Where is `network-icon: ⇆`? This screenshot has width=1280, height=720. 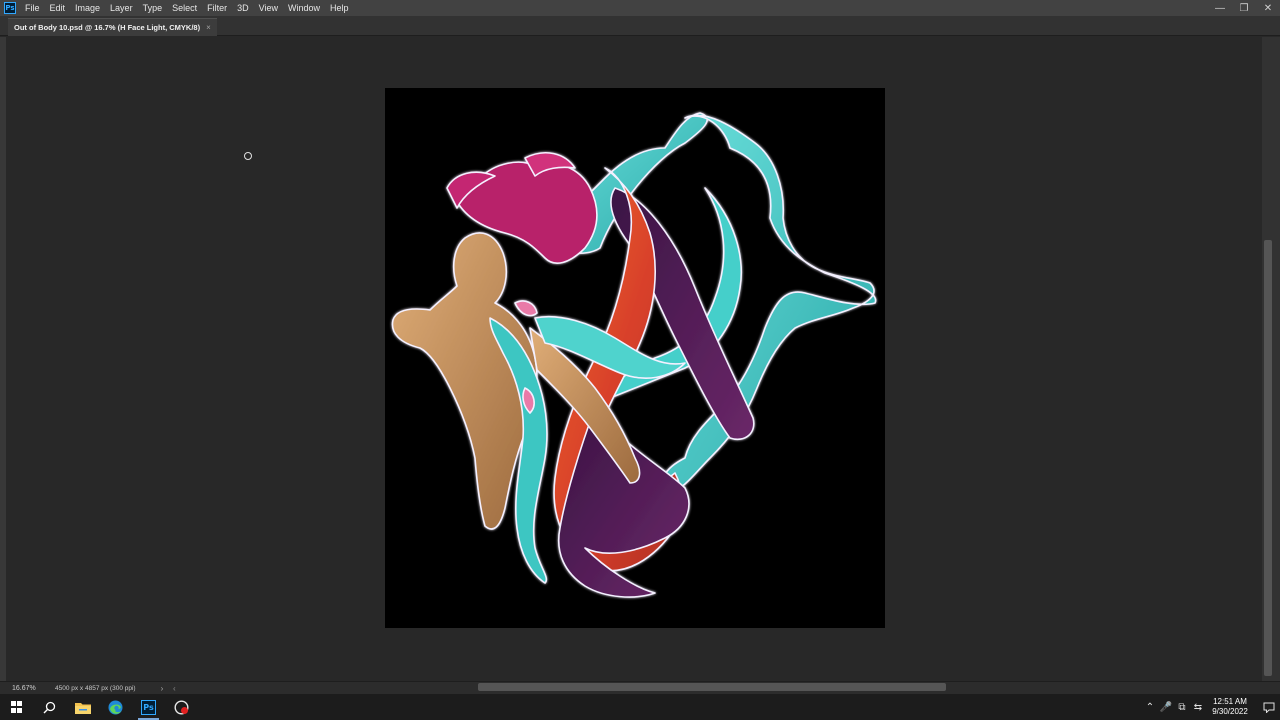 network-icon: ⇆ is located at coordinates (1198, 707).